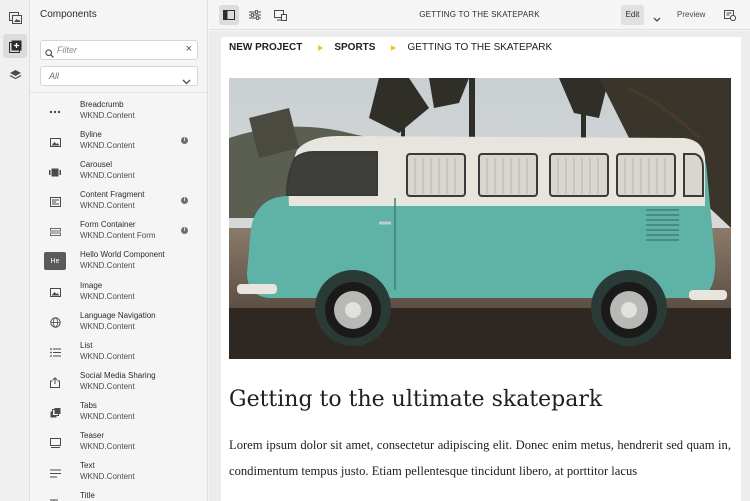  I want to click on content-tree-icon, so click(15, 75).